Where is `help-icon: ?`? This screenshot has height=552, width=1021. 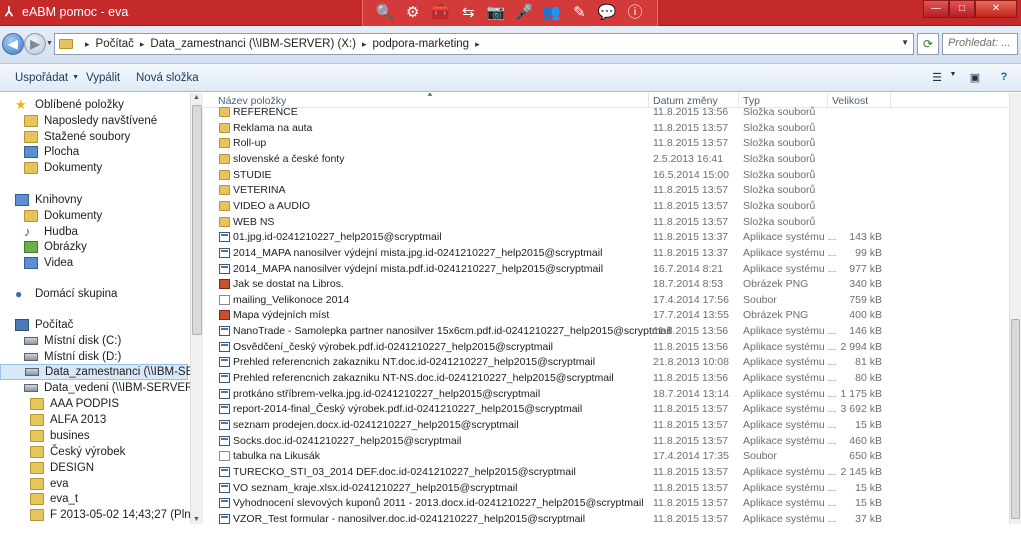 help-icon: ? is located at coordinates (1004, 79).